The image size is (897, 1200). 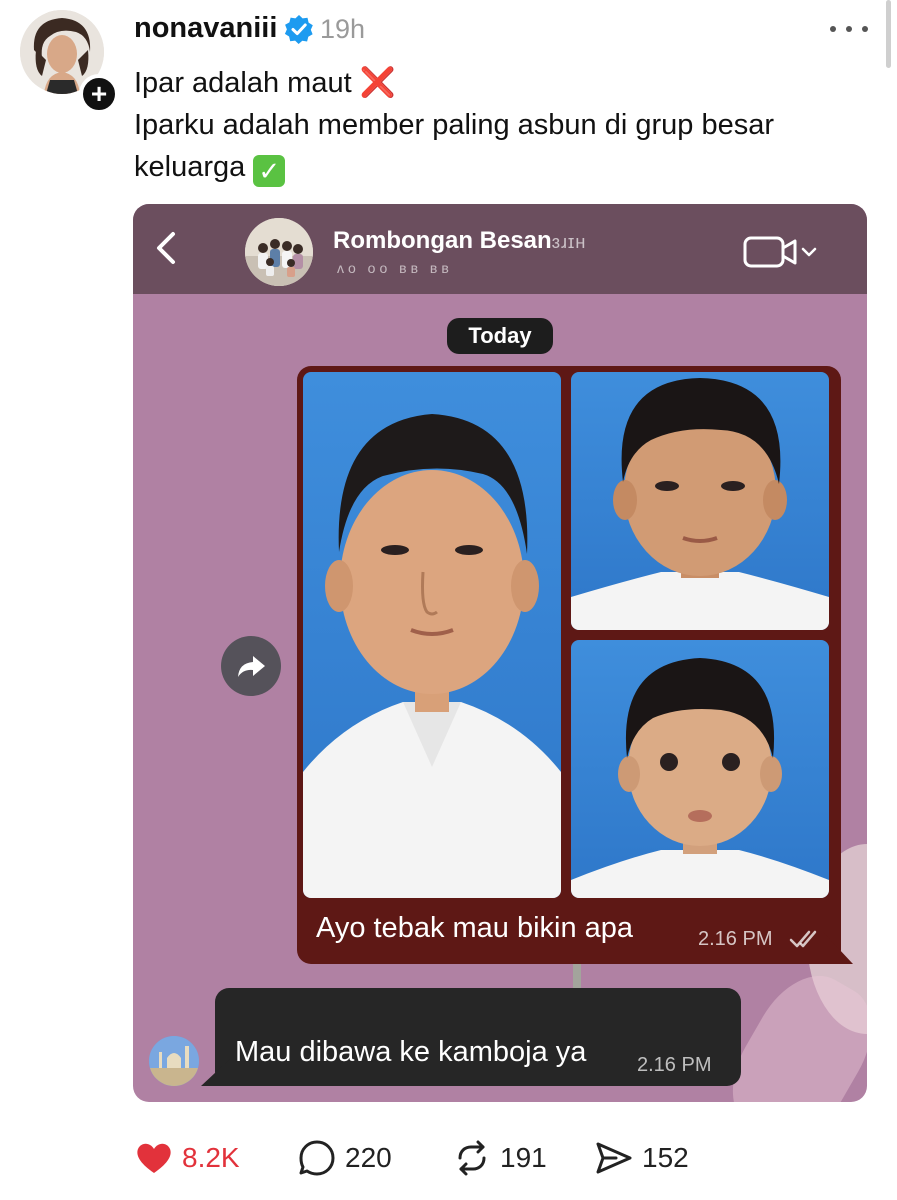 What do you see at coordinates (700, 501) in the screenshot?
I see `passport-photo-child` at bounding box center [700, 501].